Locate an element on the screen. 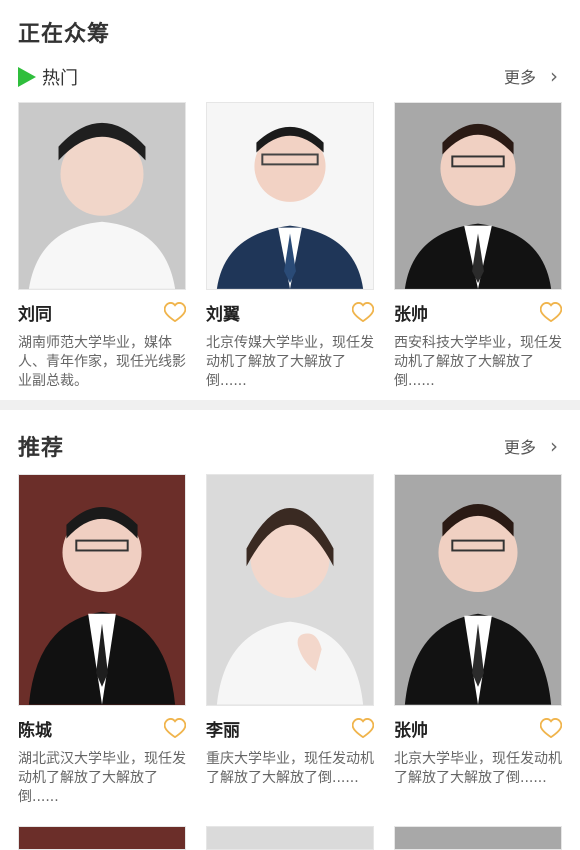 Image resolution: width=580 pixels, height=850 pixels. person-card: 刘同 湖南师范大学毕业，媒体人、青年作家，现任光线影业副总裁。 is located at coordinates (102, 246).